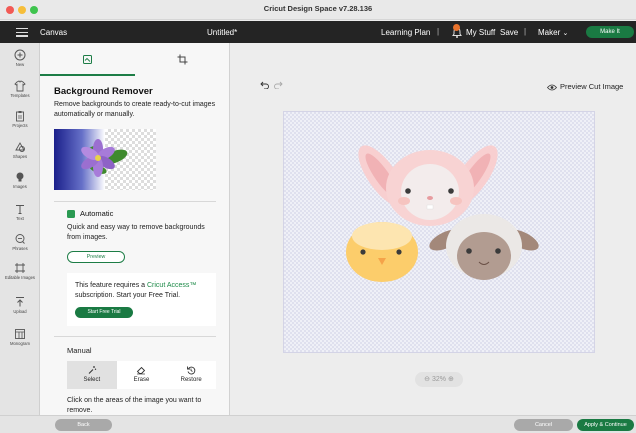 The height and width of the screenshot is (433, 636). I want to click on toolbar-item-projects: Projects, so click(20, 119).